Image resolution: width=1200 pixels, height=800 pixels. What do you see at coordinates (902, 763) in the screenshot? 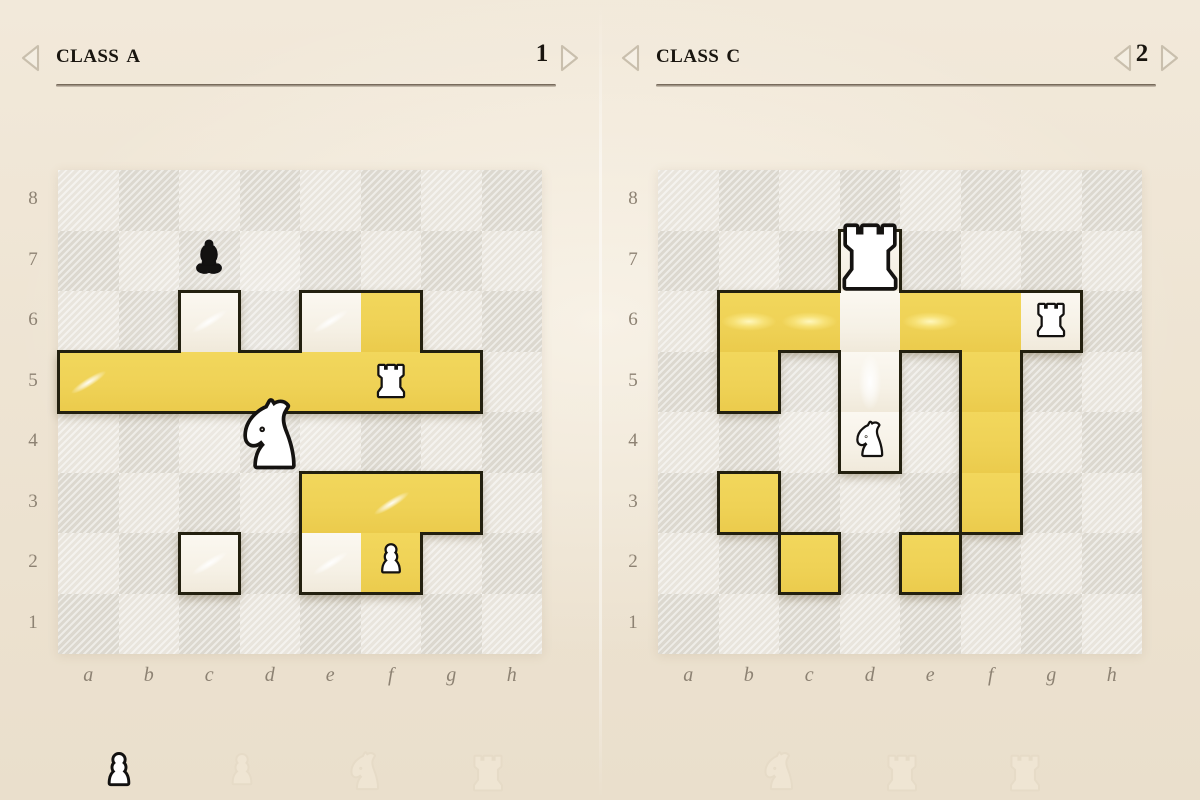
I see `tray-rook-ghost` at bounding box center [902, 763].